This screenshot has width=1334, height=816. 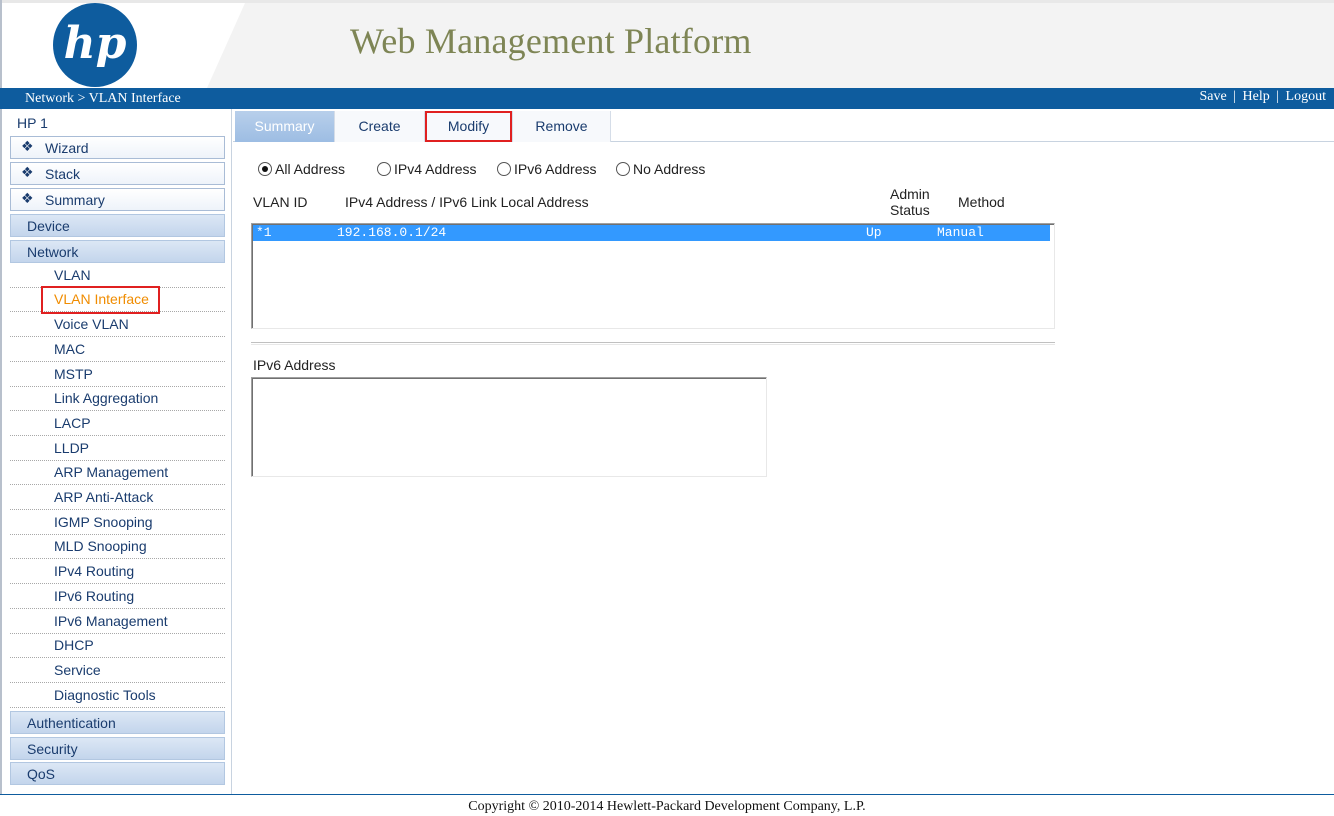 What do you see at coordinates (91, 324) in the screenshot?
I see `sidebar-item-label: Voice VLAN` at bounding box center [91, 324].